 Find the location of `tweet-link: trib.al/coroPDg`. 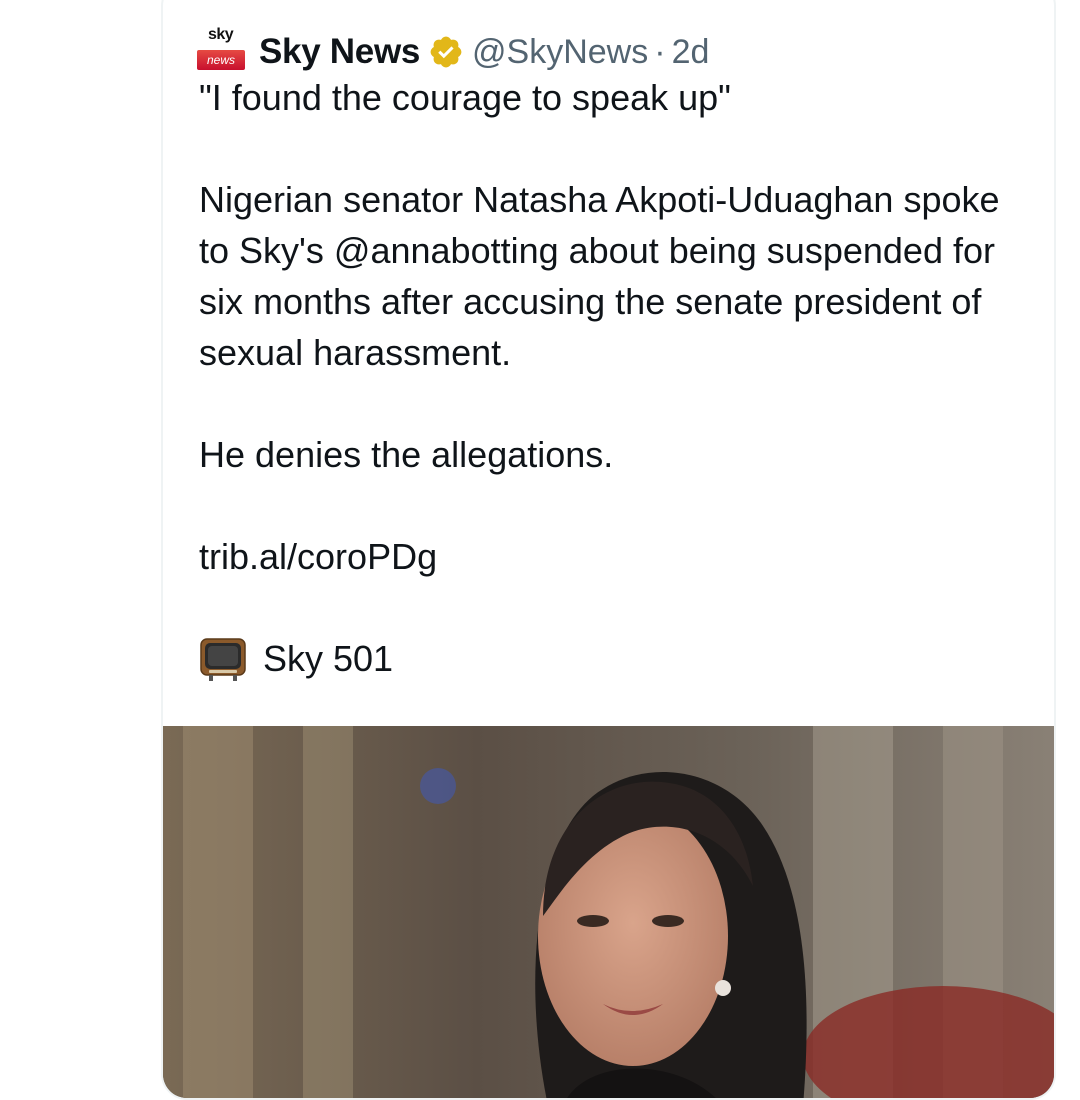

tweet-link: trib.al/coroPDg is located at coordinates (619, 556).